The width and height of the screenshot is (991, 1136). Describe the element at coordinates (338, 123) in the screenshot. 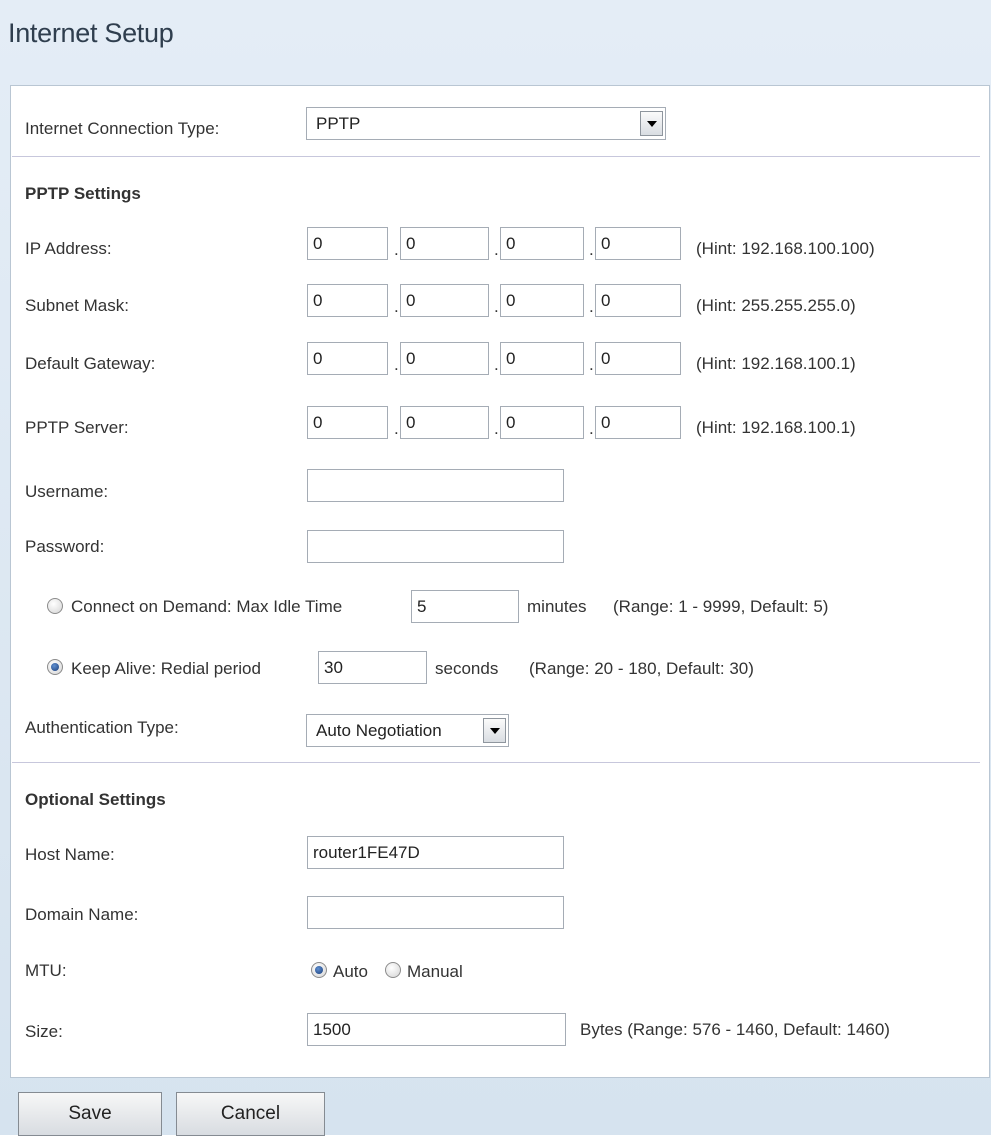

I see `connection-type-value: PPTP` at that location.